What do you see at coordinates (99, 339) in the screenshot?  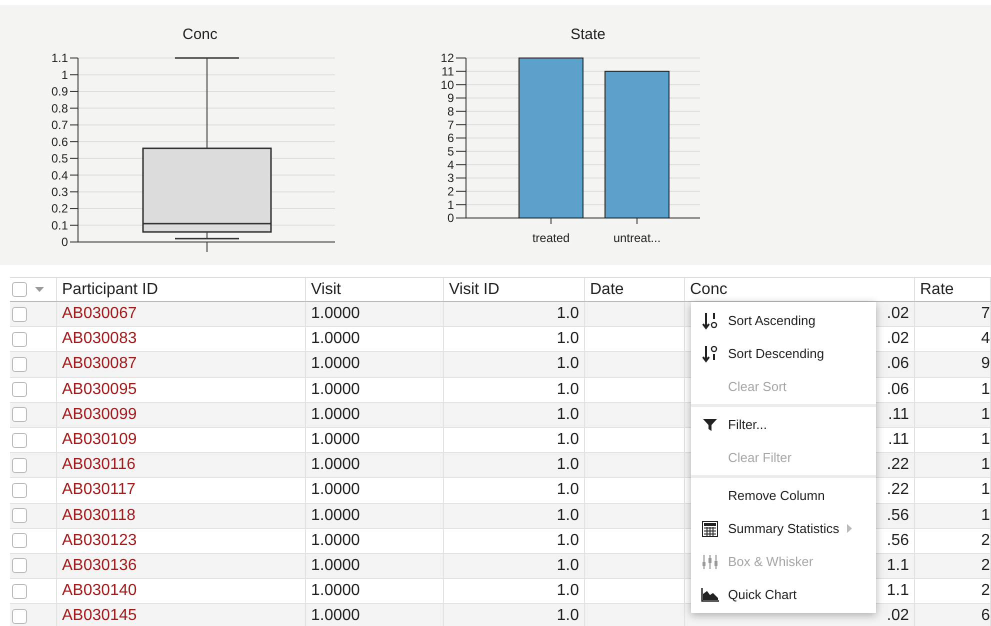 I see `participant-link: AB030083` at bounding box center [99, 339].